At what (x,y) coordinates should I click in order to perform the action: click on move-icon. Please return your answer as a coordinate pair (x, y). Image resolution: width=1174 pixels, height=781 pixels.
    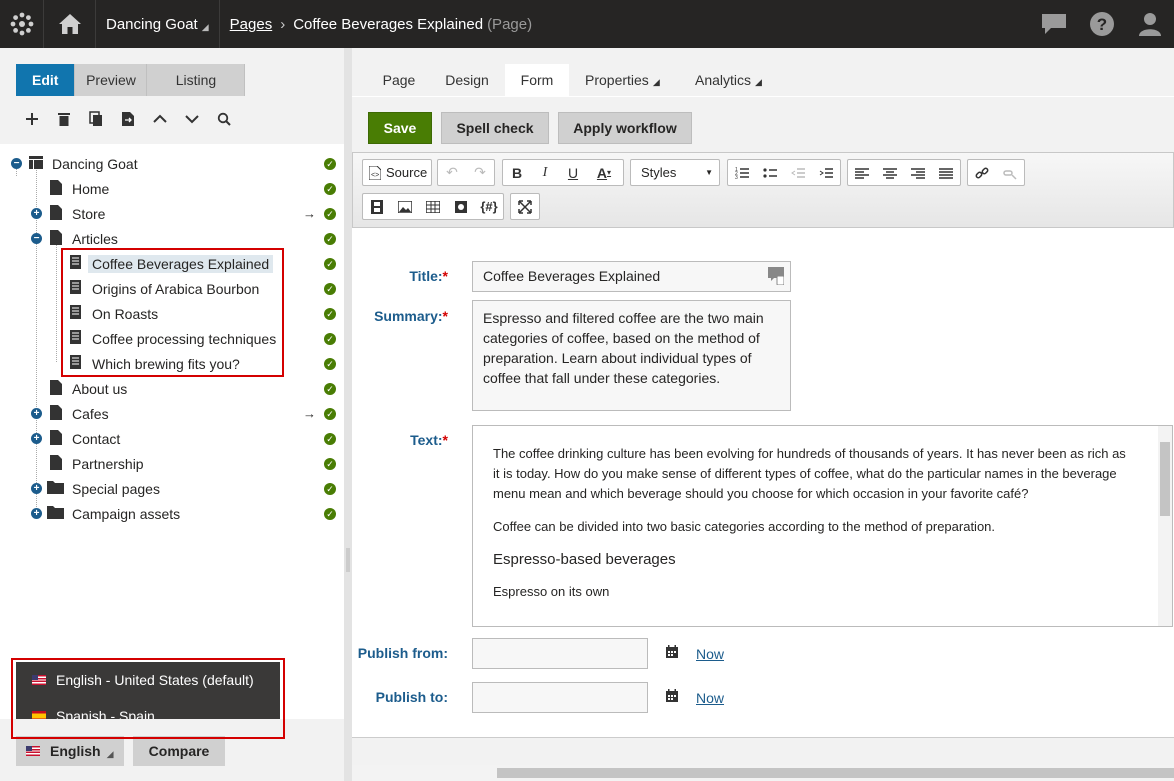
    Looking at the image, I should click on (128, 119).